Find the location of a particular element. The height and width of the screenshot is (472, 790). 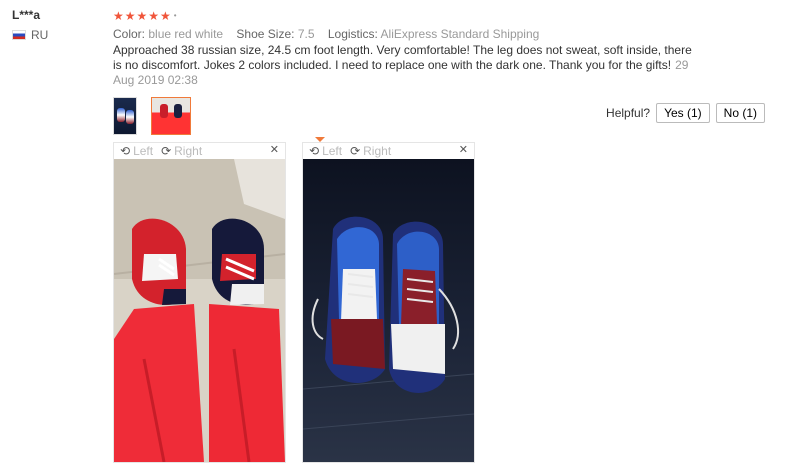

helpful-voting: Helpful? Yes (1) No (1) is located at coordinates (685, 113).